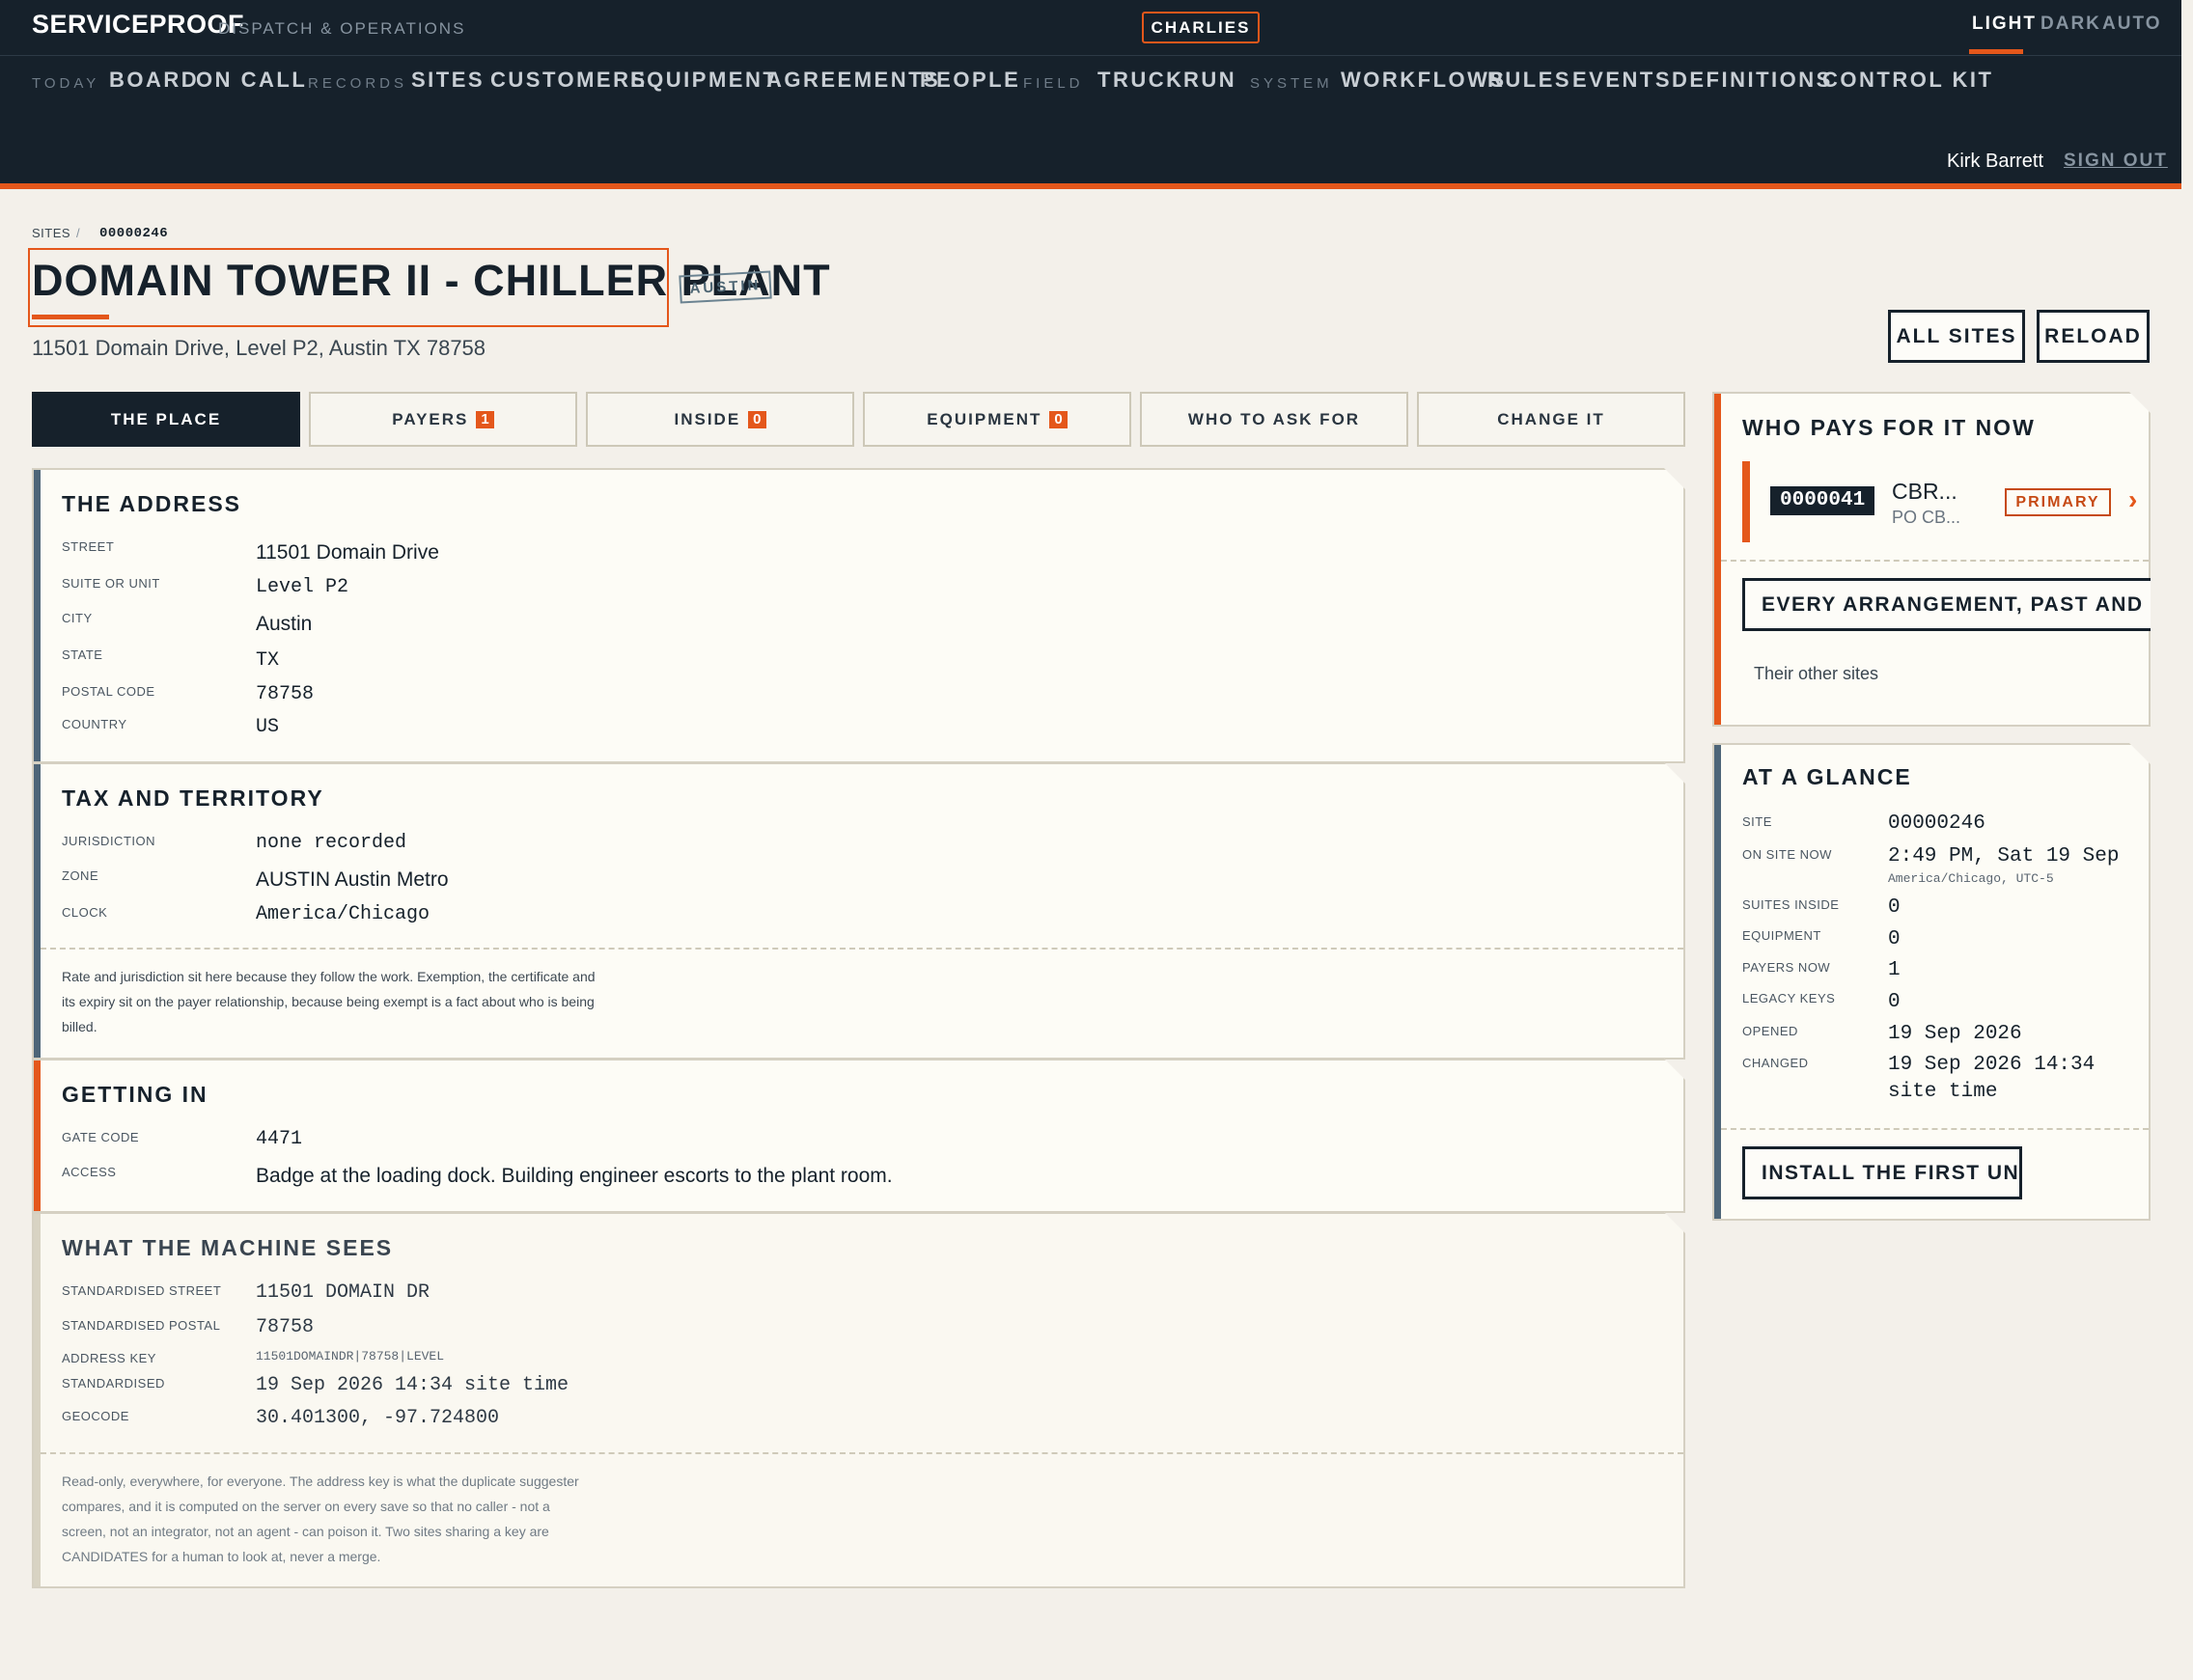  What do you see at coordinates (154, 81) in the screenshot?
I see `nav-board: BOARD` at bounding box center [154, 81].